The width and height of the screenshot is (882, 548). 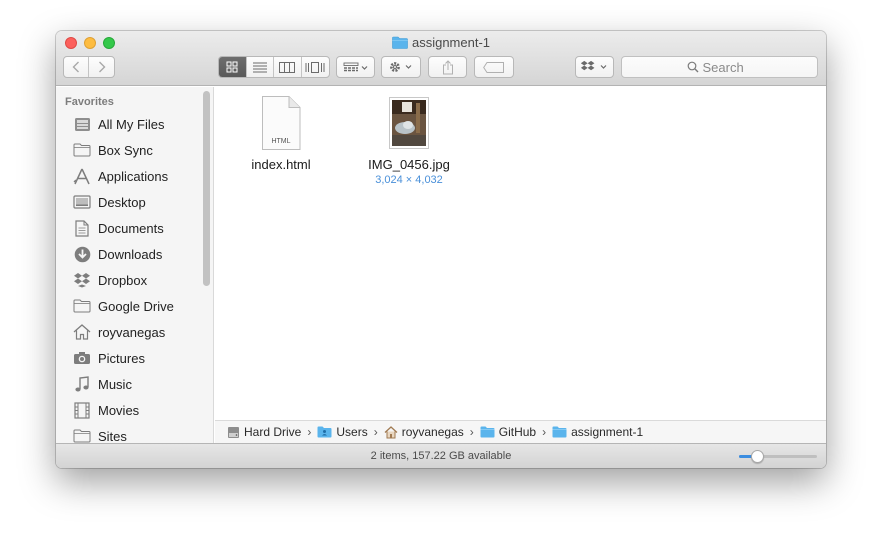 I want to click on sidebar-item-desktop: Desktop, so click(x=109, y=202).